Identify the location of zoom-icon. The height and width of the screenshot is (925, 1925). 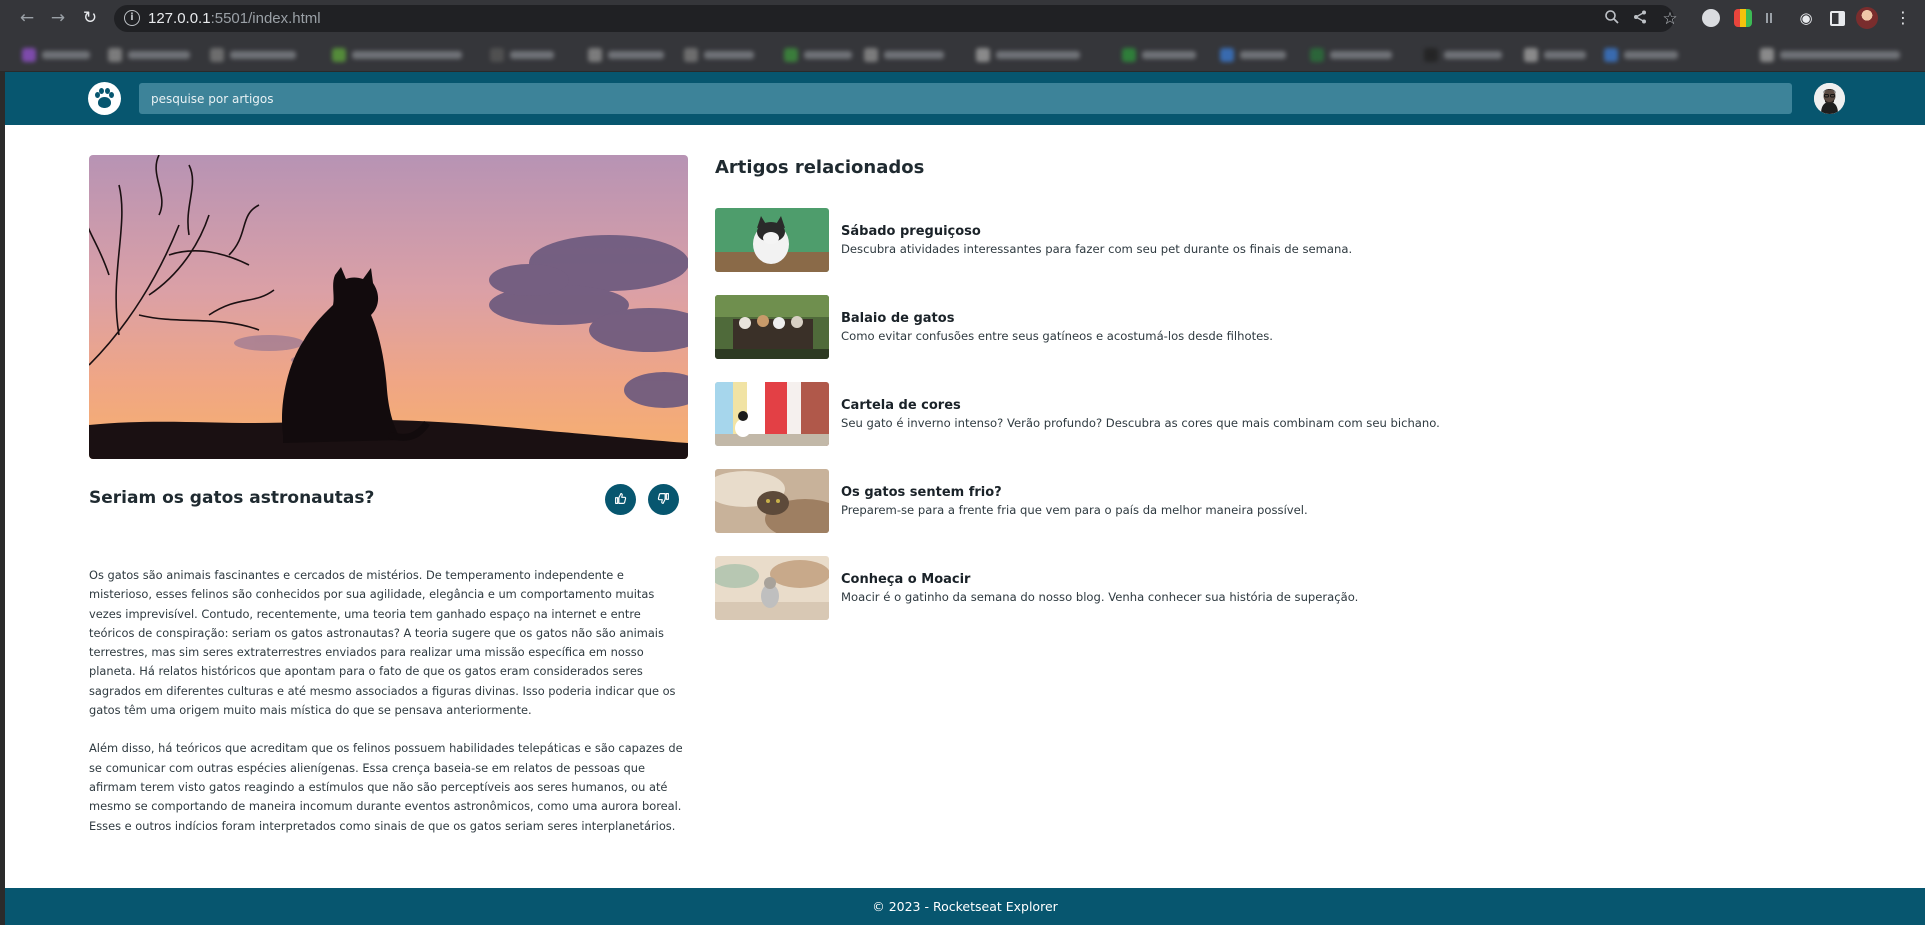
(1612, 19).